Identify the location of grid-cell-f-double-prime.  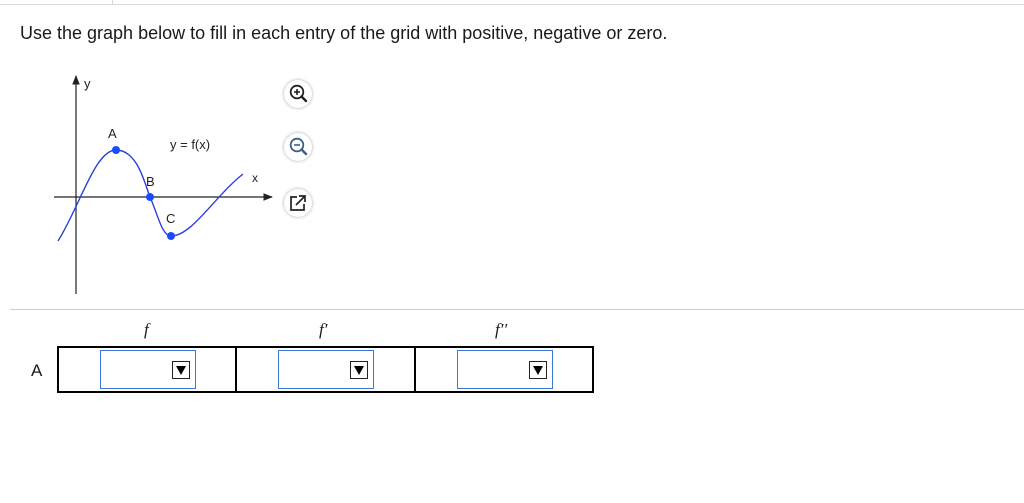
(504, 369).